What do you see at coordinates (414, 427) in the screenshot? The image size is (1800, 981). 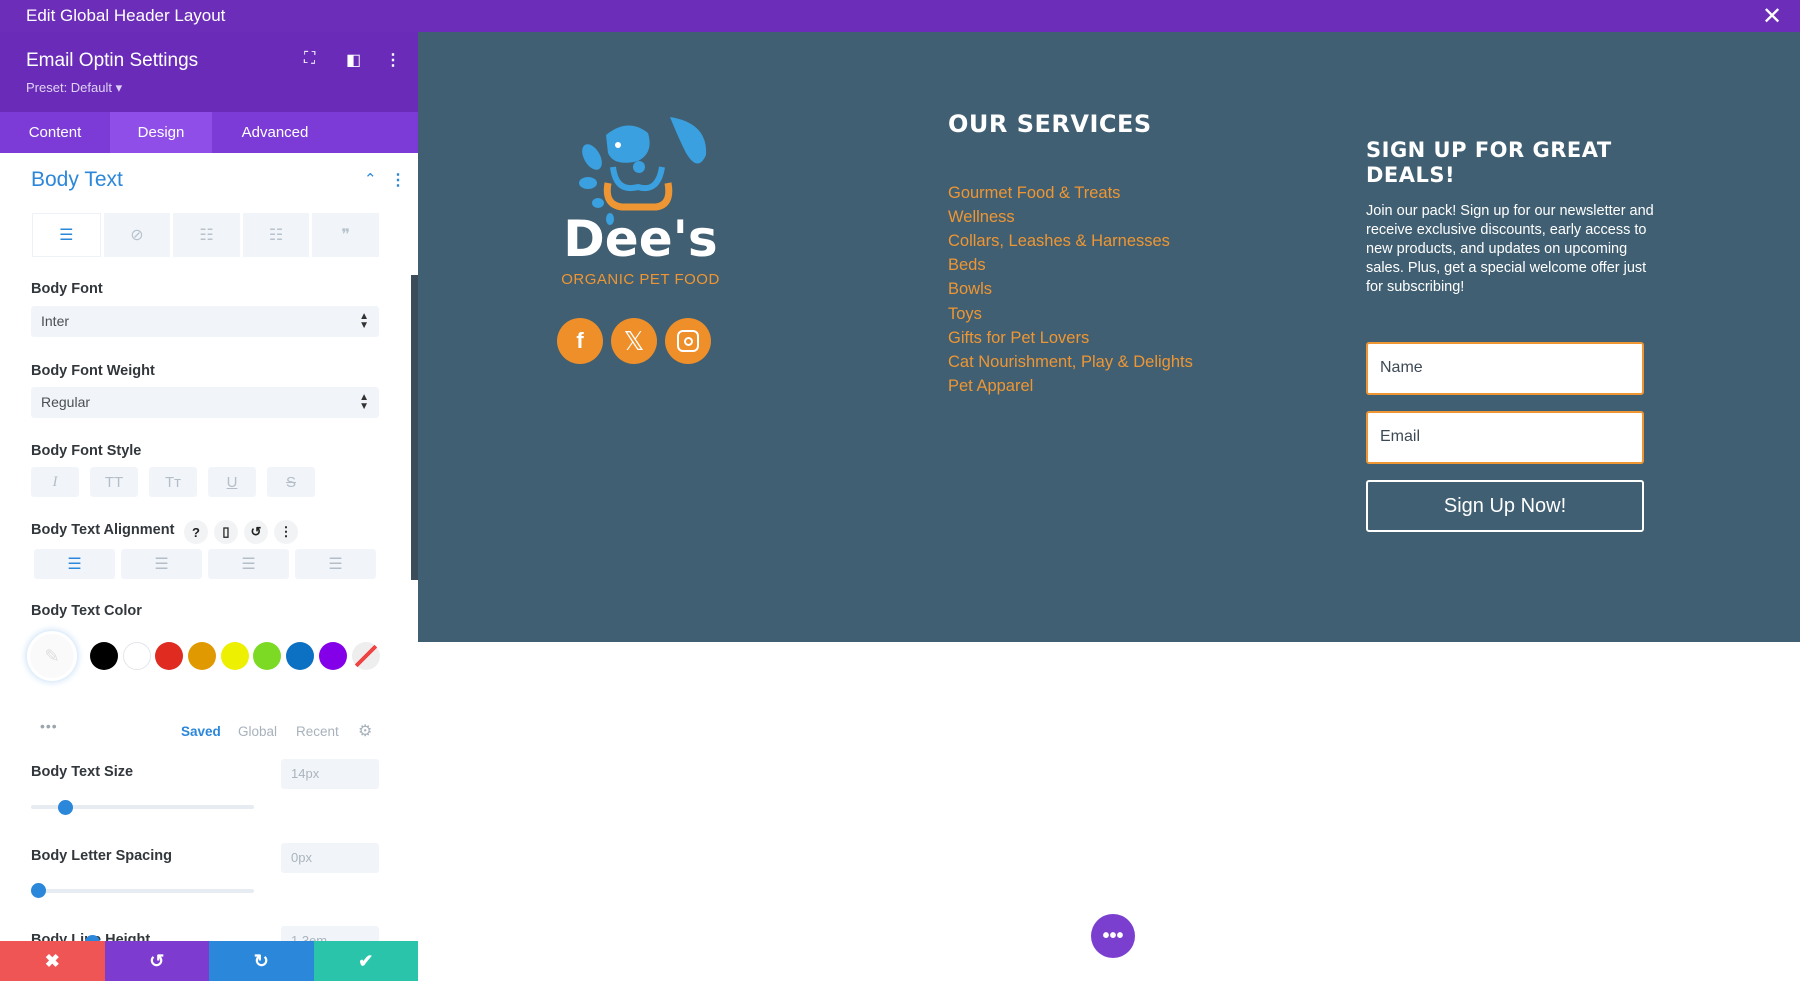 I see `panel-scrollbar` at bounding box center [414, 427].